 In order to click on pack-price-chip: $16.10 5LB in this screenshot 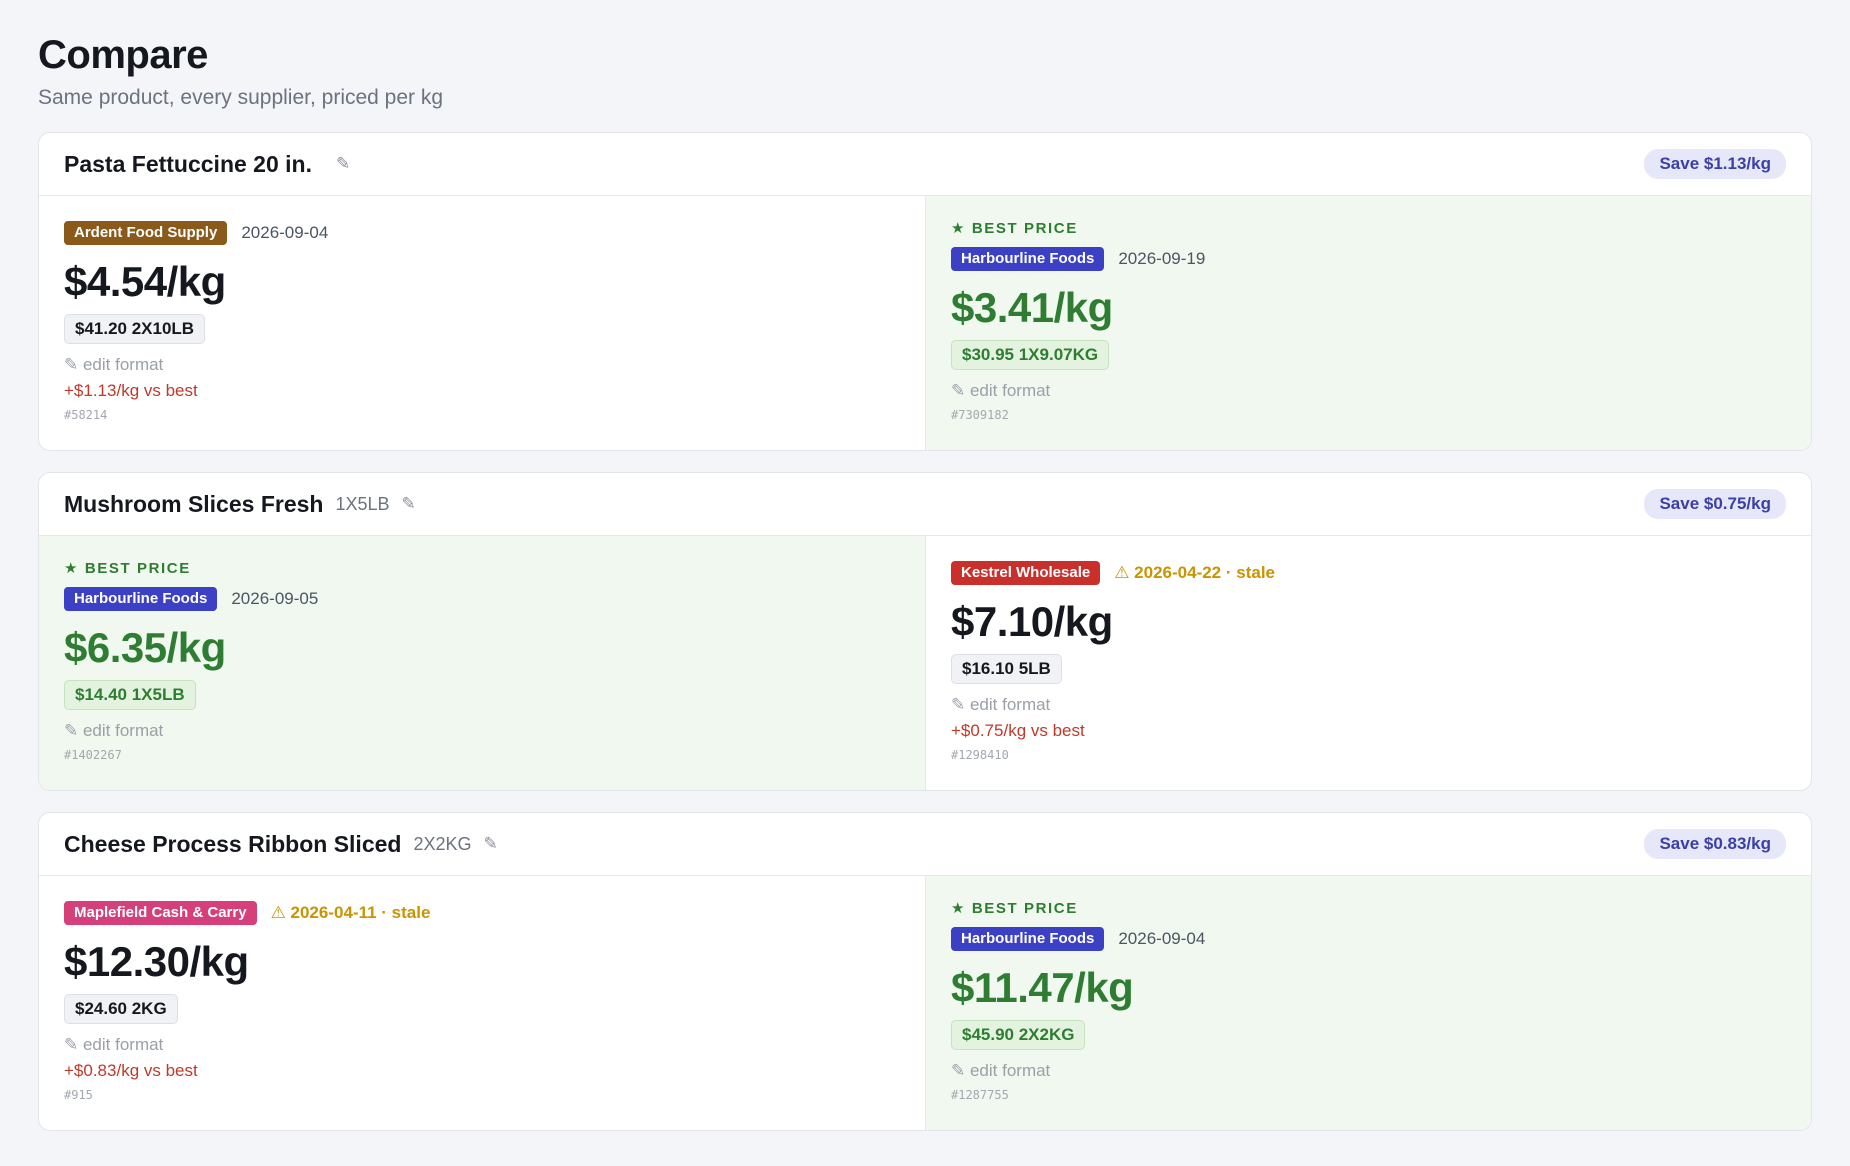, I will do `click(1006, 669)`.